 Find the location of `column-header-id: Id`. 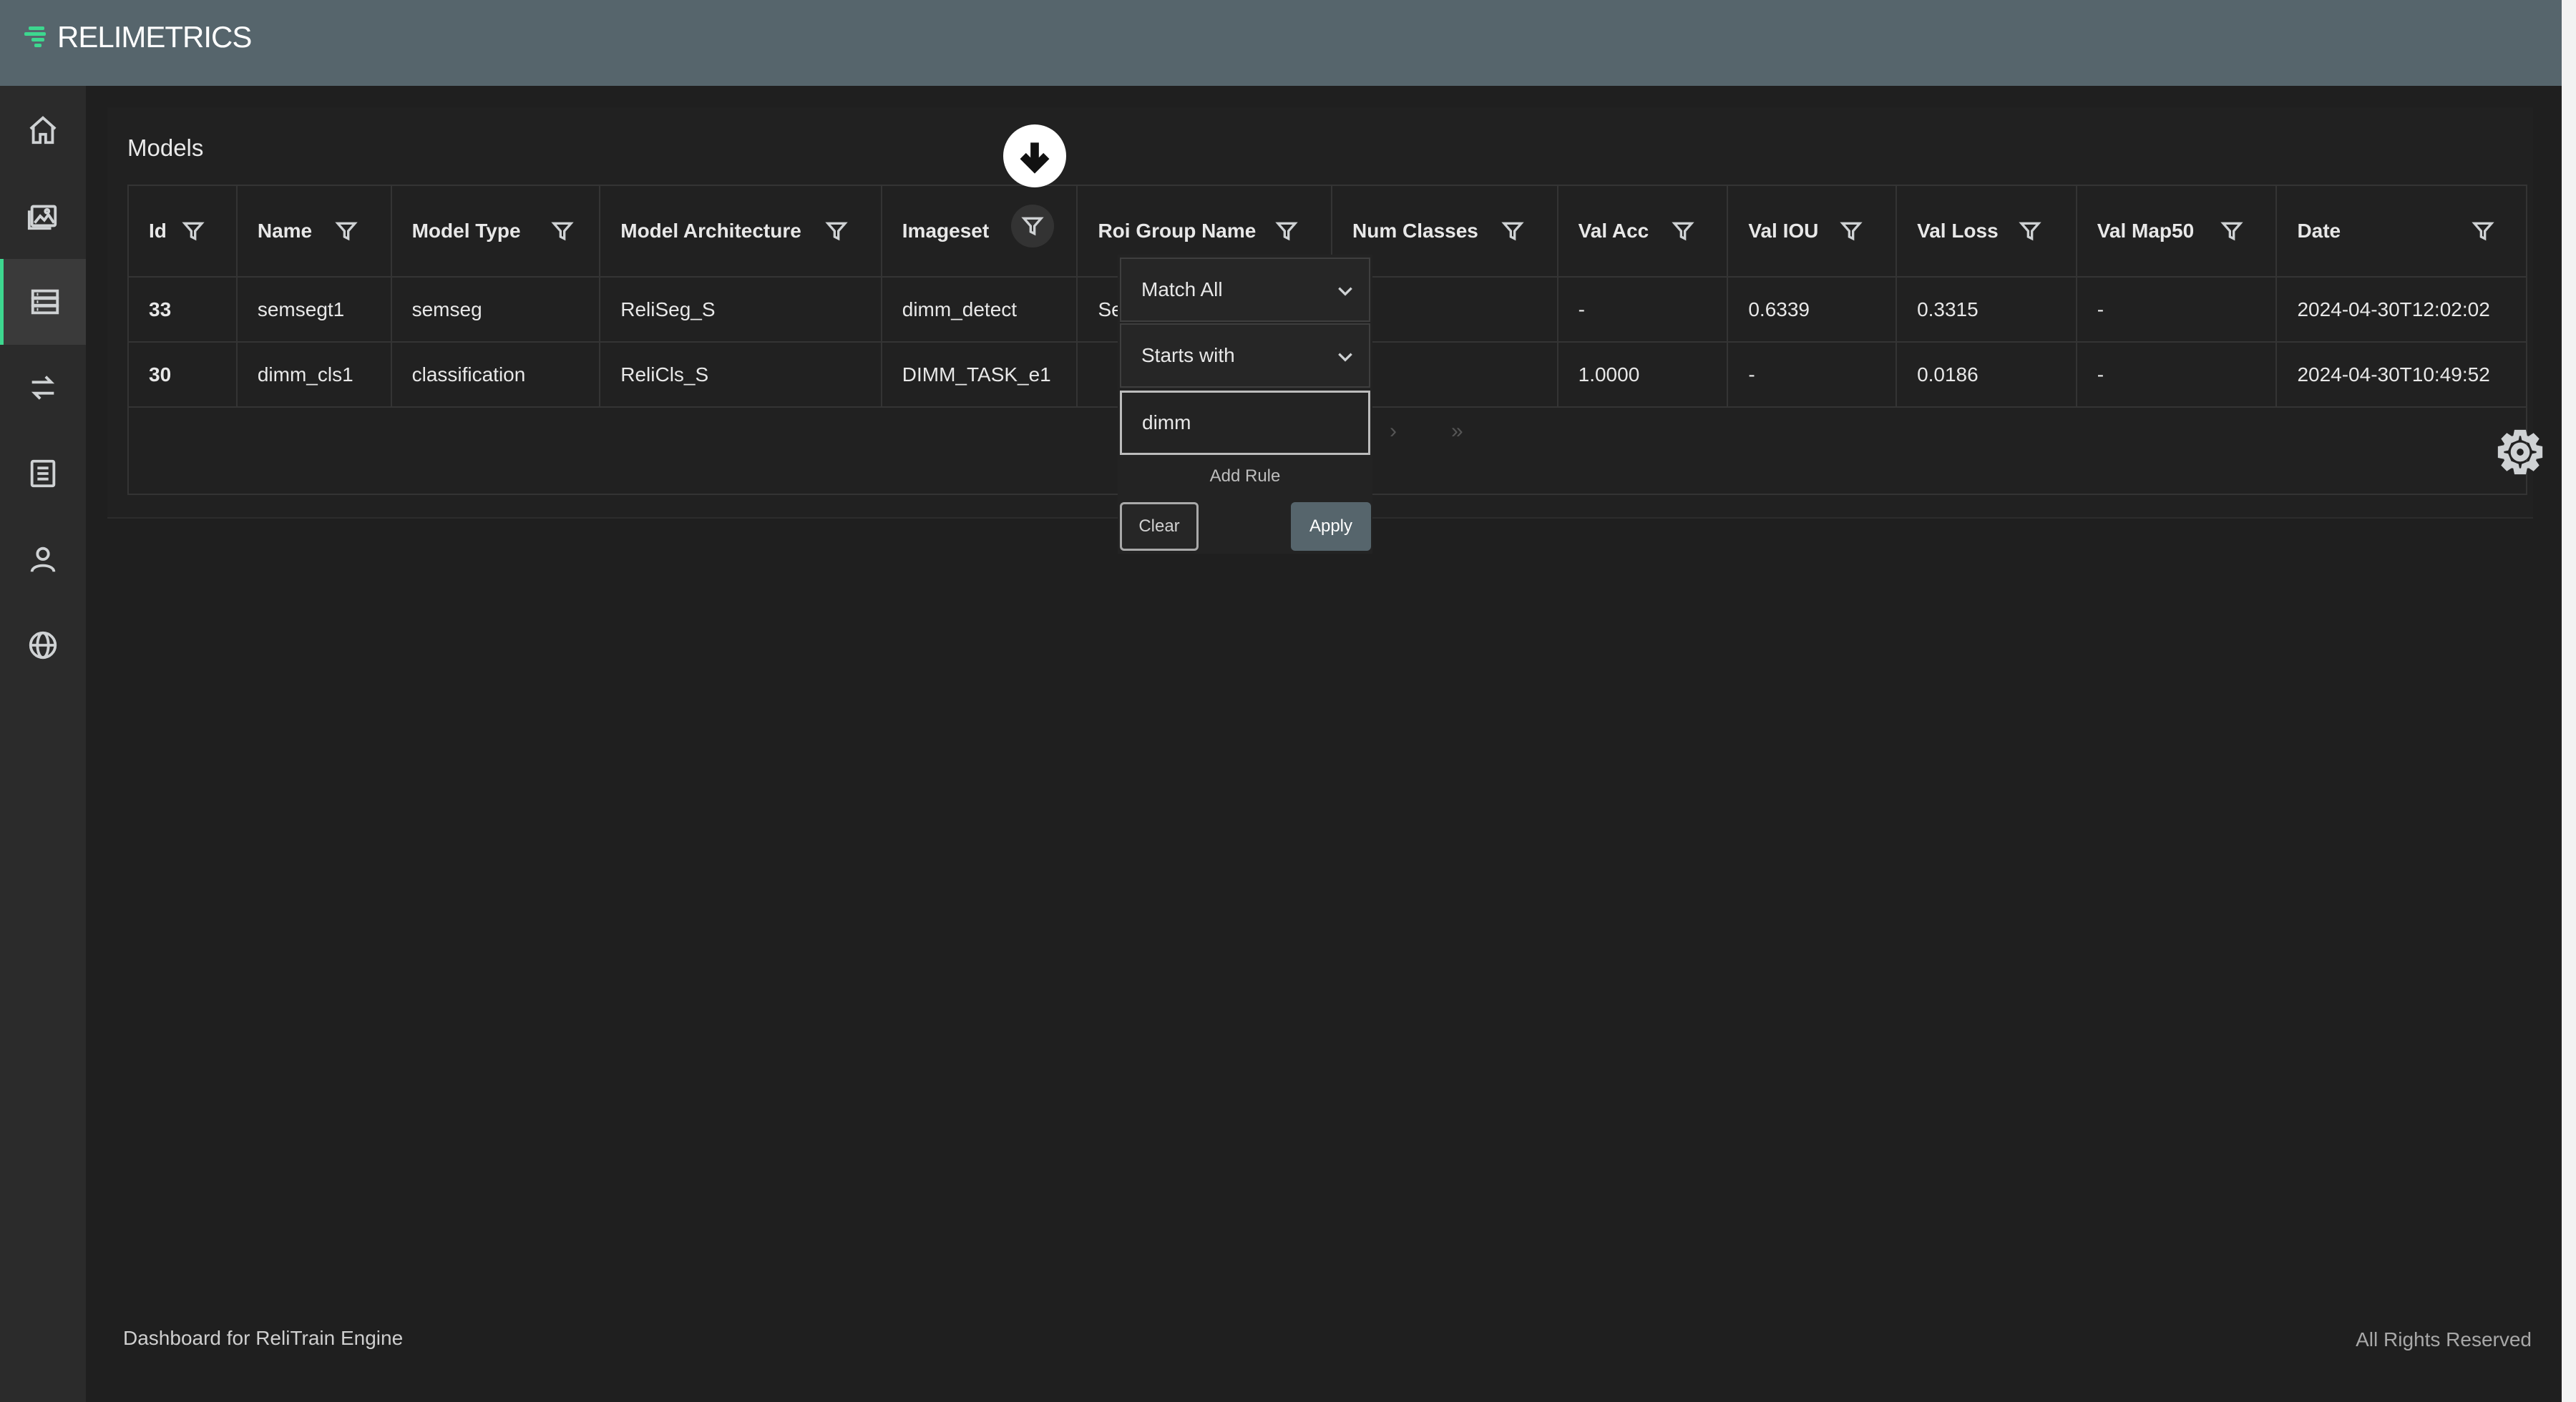

column-header-id: Id is located at coordinates (183, 232).